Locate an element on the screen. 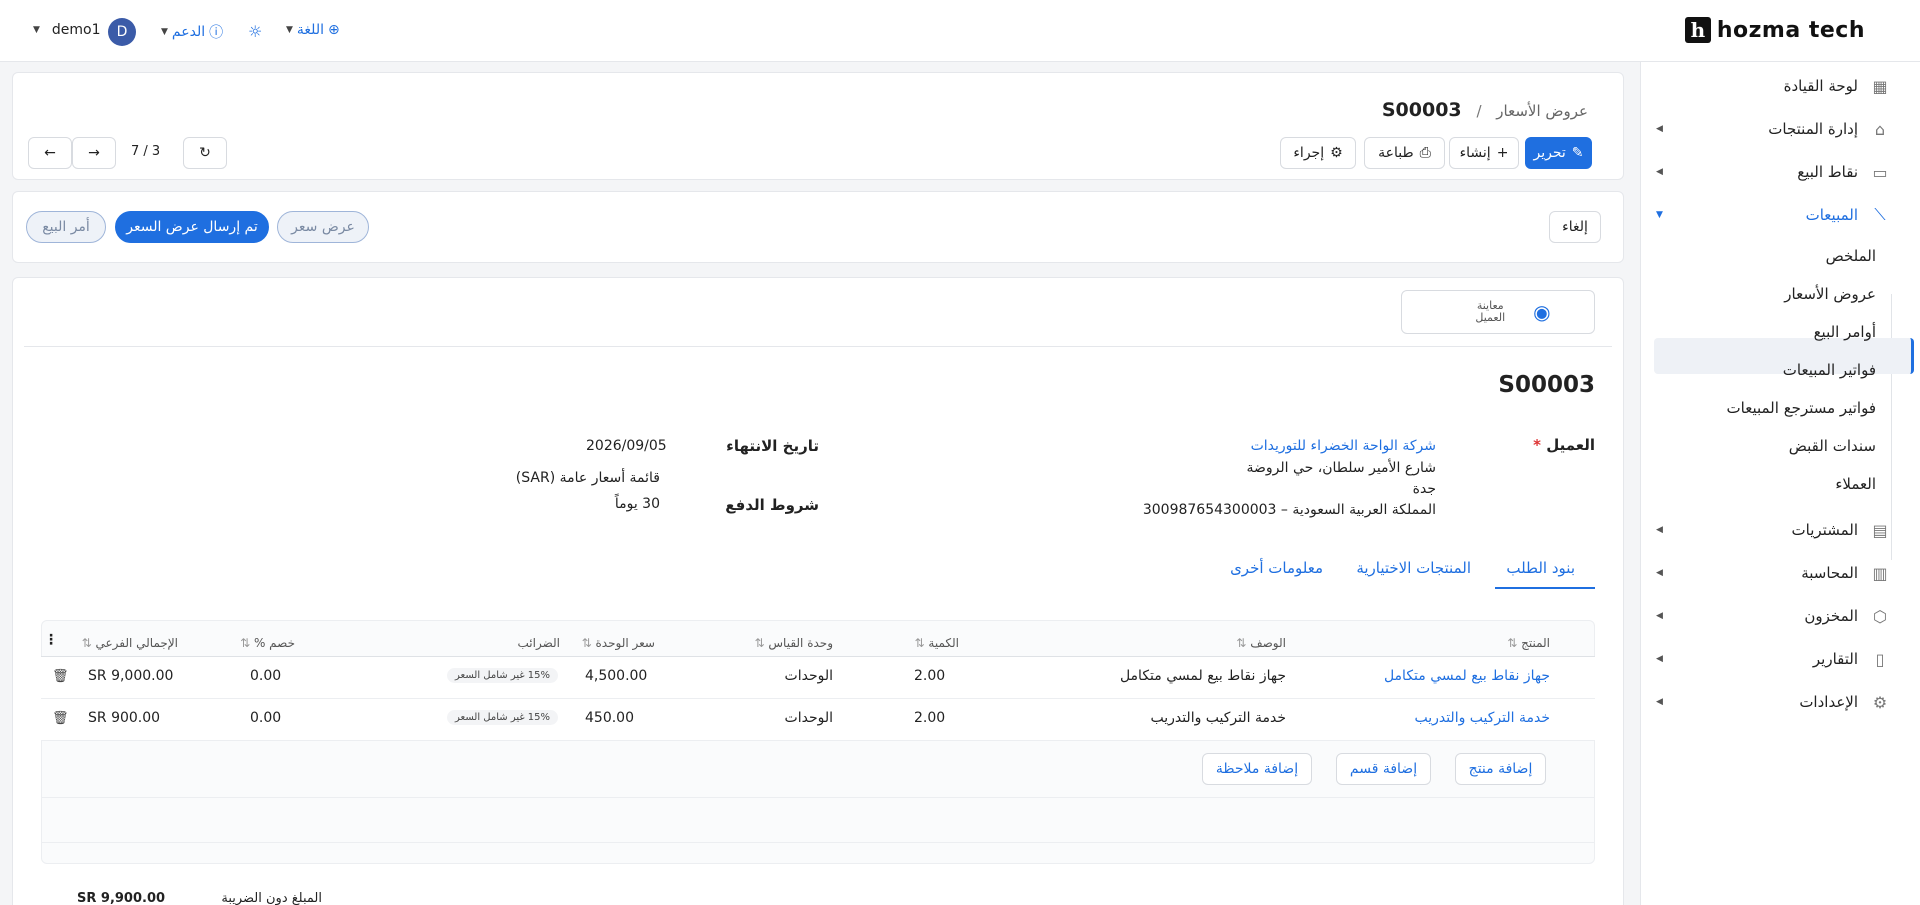 Image resolution: width=1920 pixels, height=905 pixels. sidebar-item-settings: ⚙ الإعدادات ◀ is located at coordinates (1780, 702).